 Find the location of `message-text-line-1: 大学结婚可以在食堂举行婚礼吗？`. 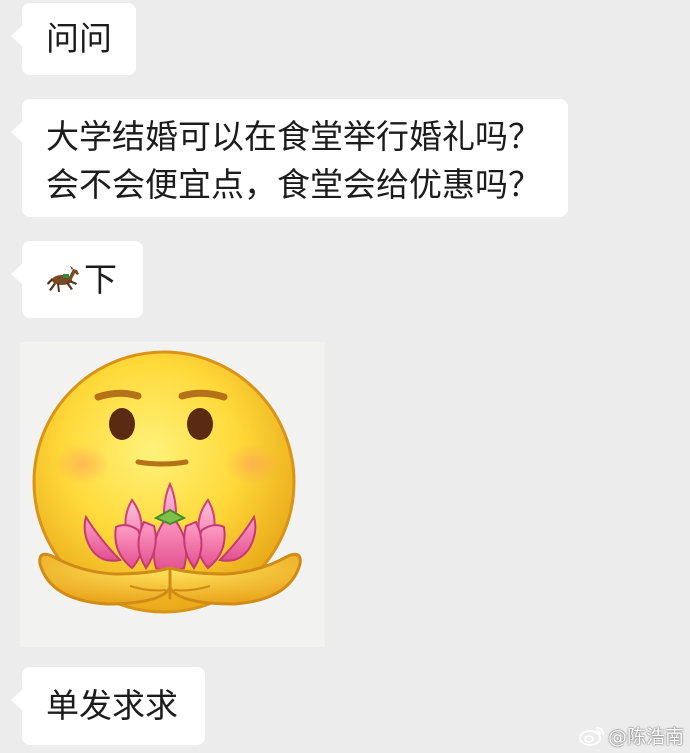

message-text-line-1: 大学结婚可以在食堂举行婚礼吗？ is located at coordinates (293, 136).